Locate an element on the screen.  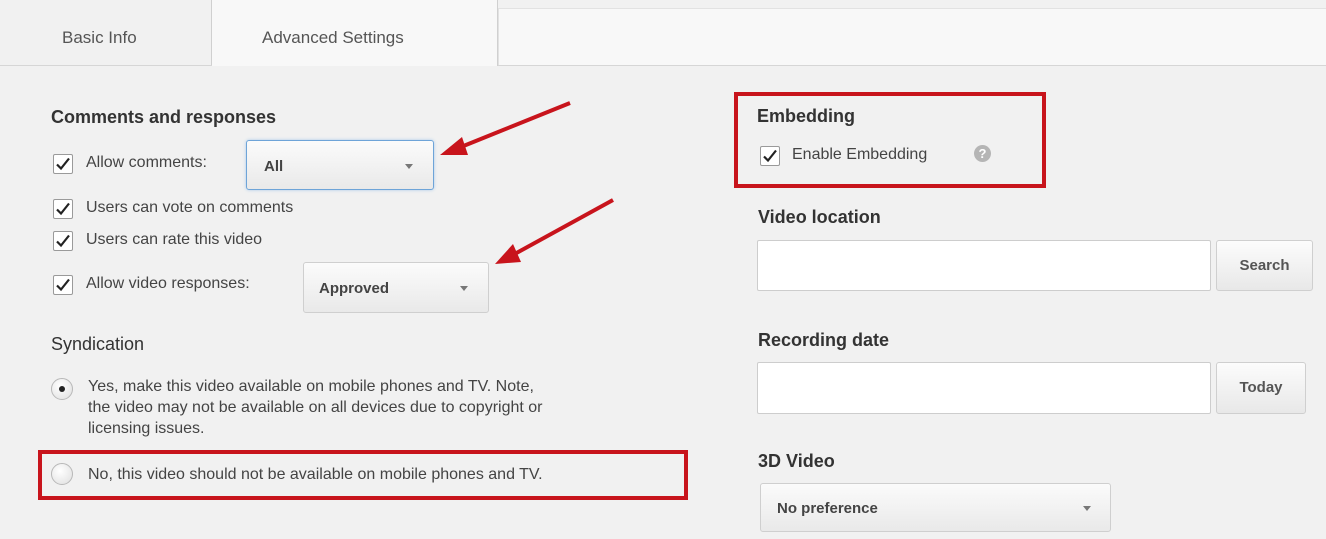
allow-comments-select-value: All is located at coordinates (274, 166).